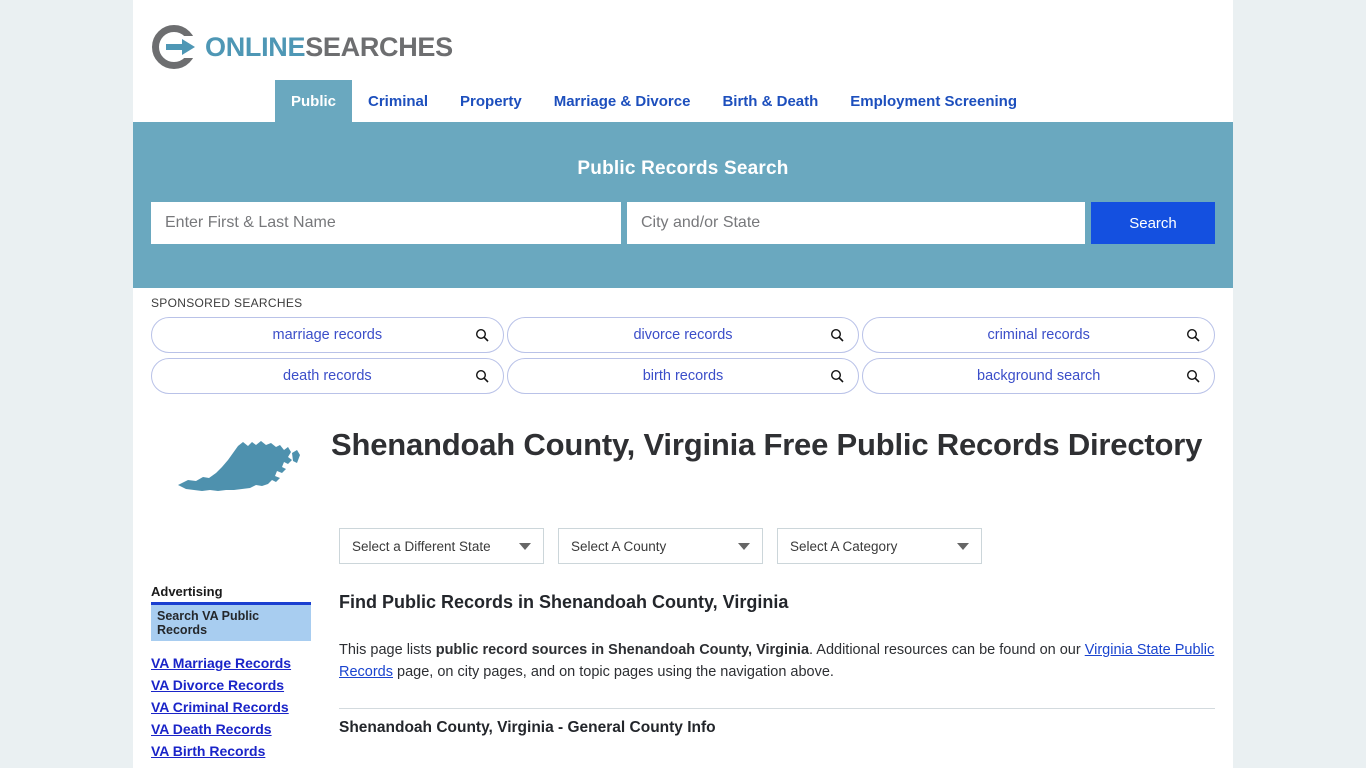 The width and height of the screenshot is (1366, 768). I want to click on sponsored-pill-label: birth records, so click(683, 376).